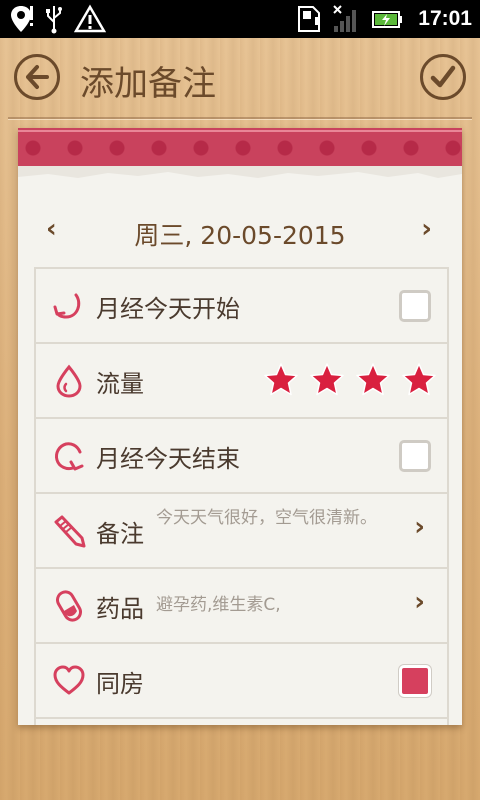  What do you see at coordinates (70, 531) in the screenshot?
I see `pencil-icon` at bounding box center [70, 531].